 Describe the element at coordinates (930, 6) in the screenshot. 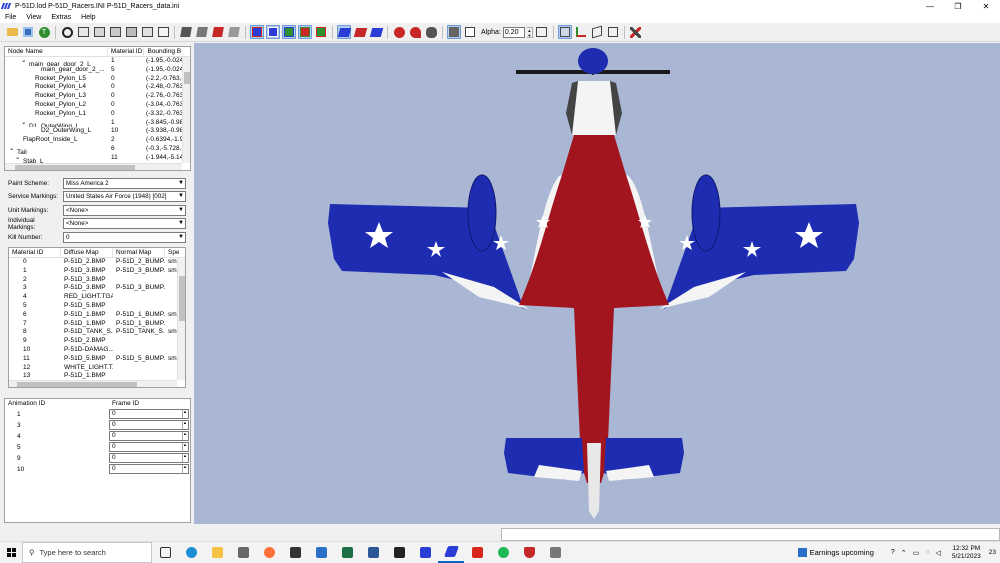

I see `minimize-button: —` at that location.